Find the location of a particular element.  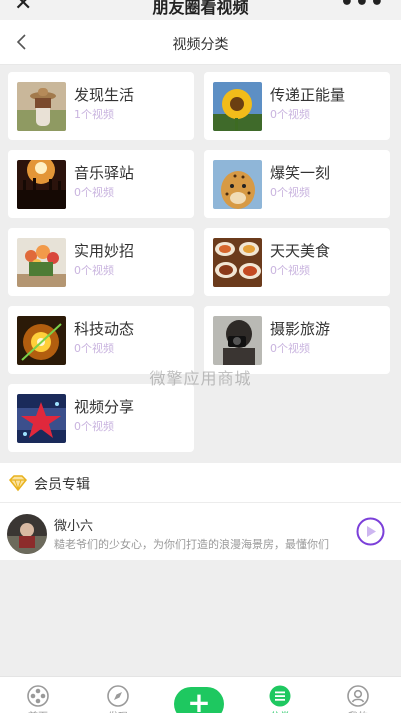

cheetah-photo is located at coordinates (237, 184).